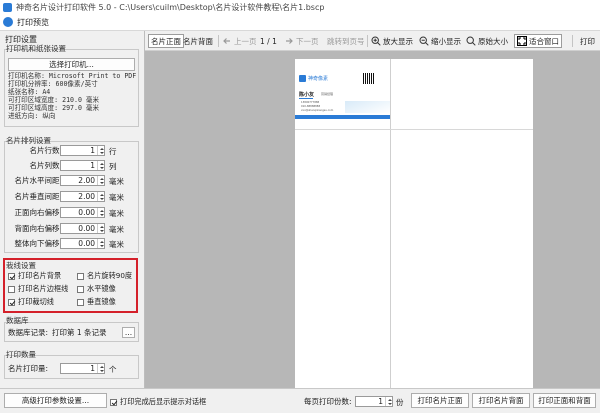 Image resolution: width=600 pixels, height=413 pixels. What do you see at coordinates (342, 117) in the screenshot?
I see `card-bottom-stripe` at bounding box center [342, 117].